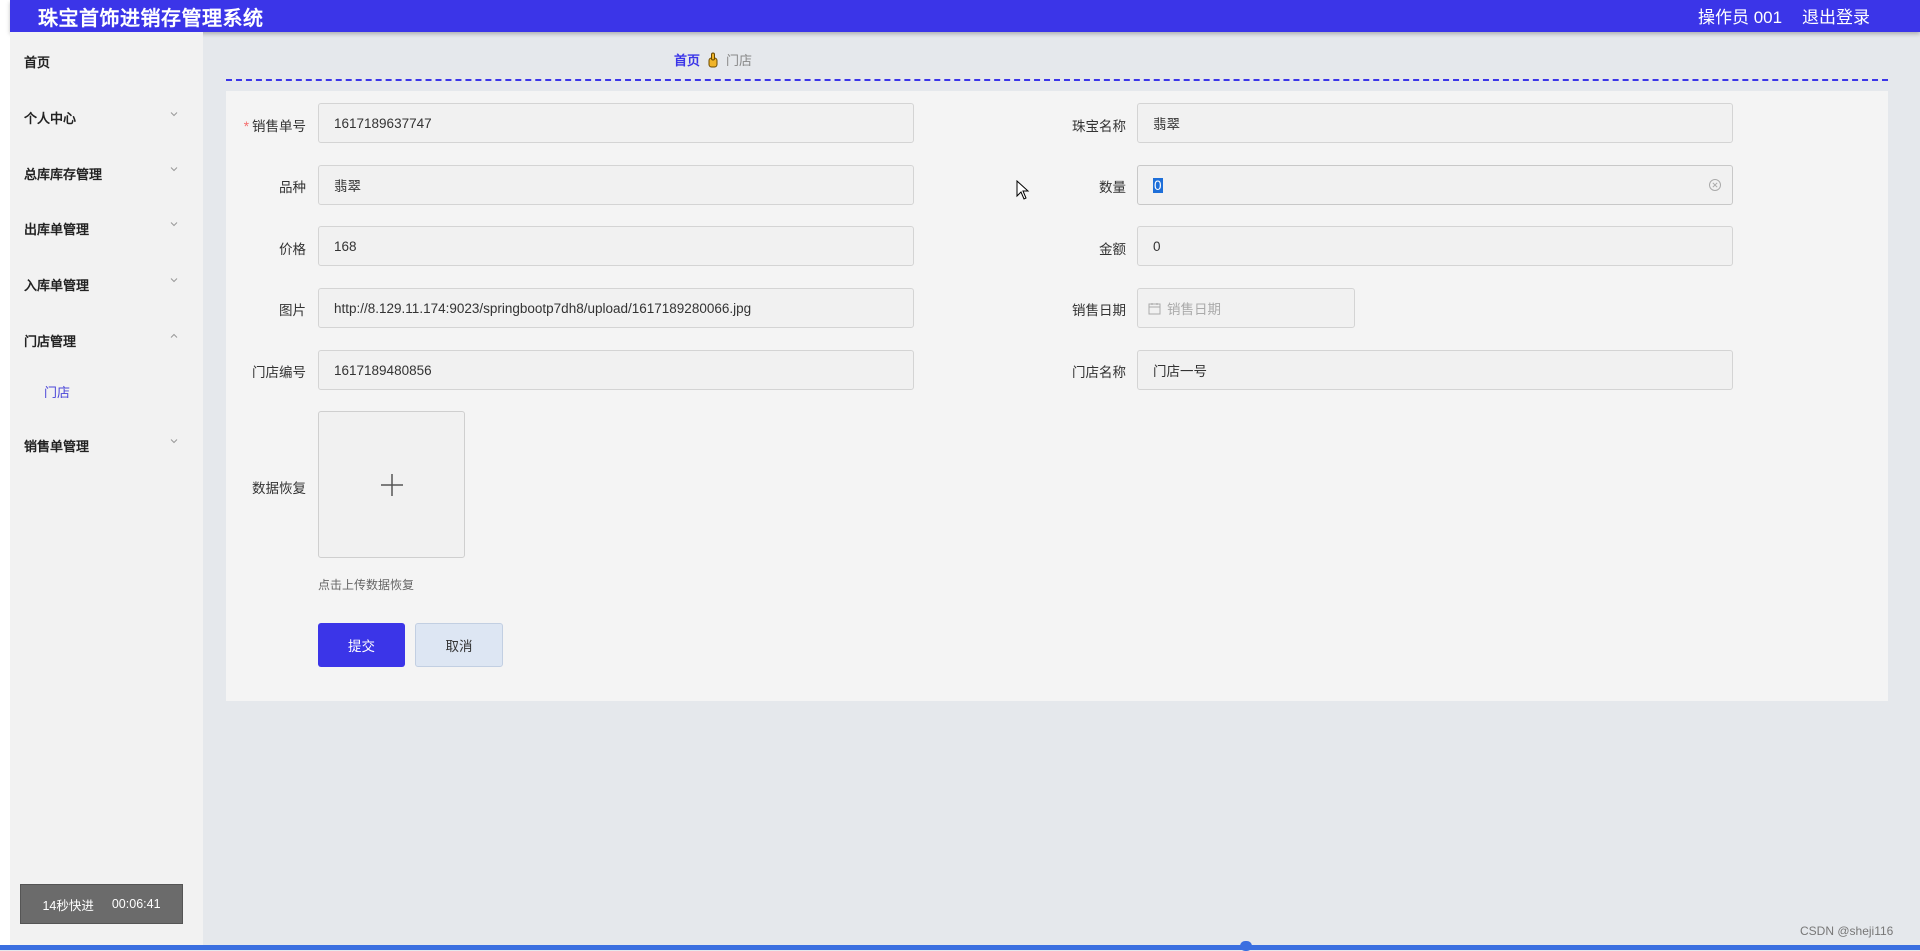  Describe the element at coordinates (50, 117) in the screenshot. I see `sidebar-item-personal-center: 个人中心` at that location.